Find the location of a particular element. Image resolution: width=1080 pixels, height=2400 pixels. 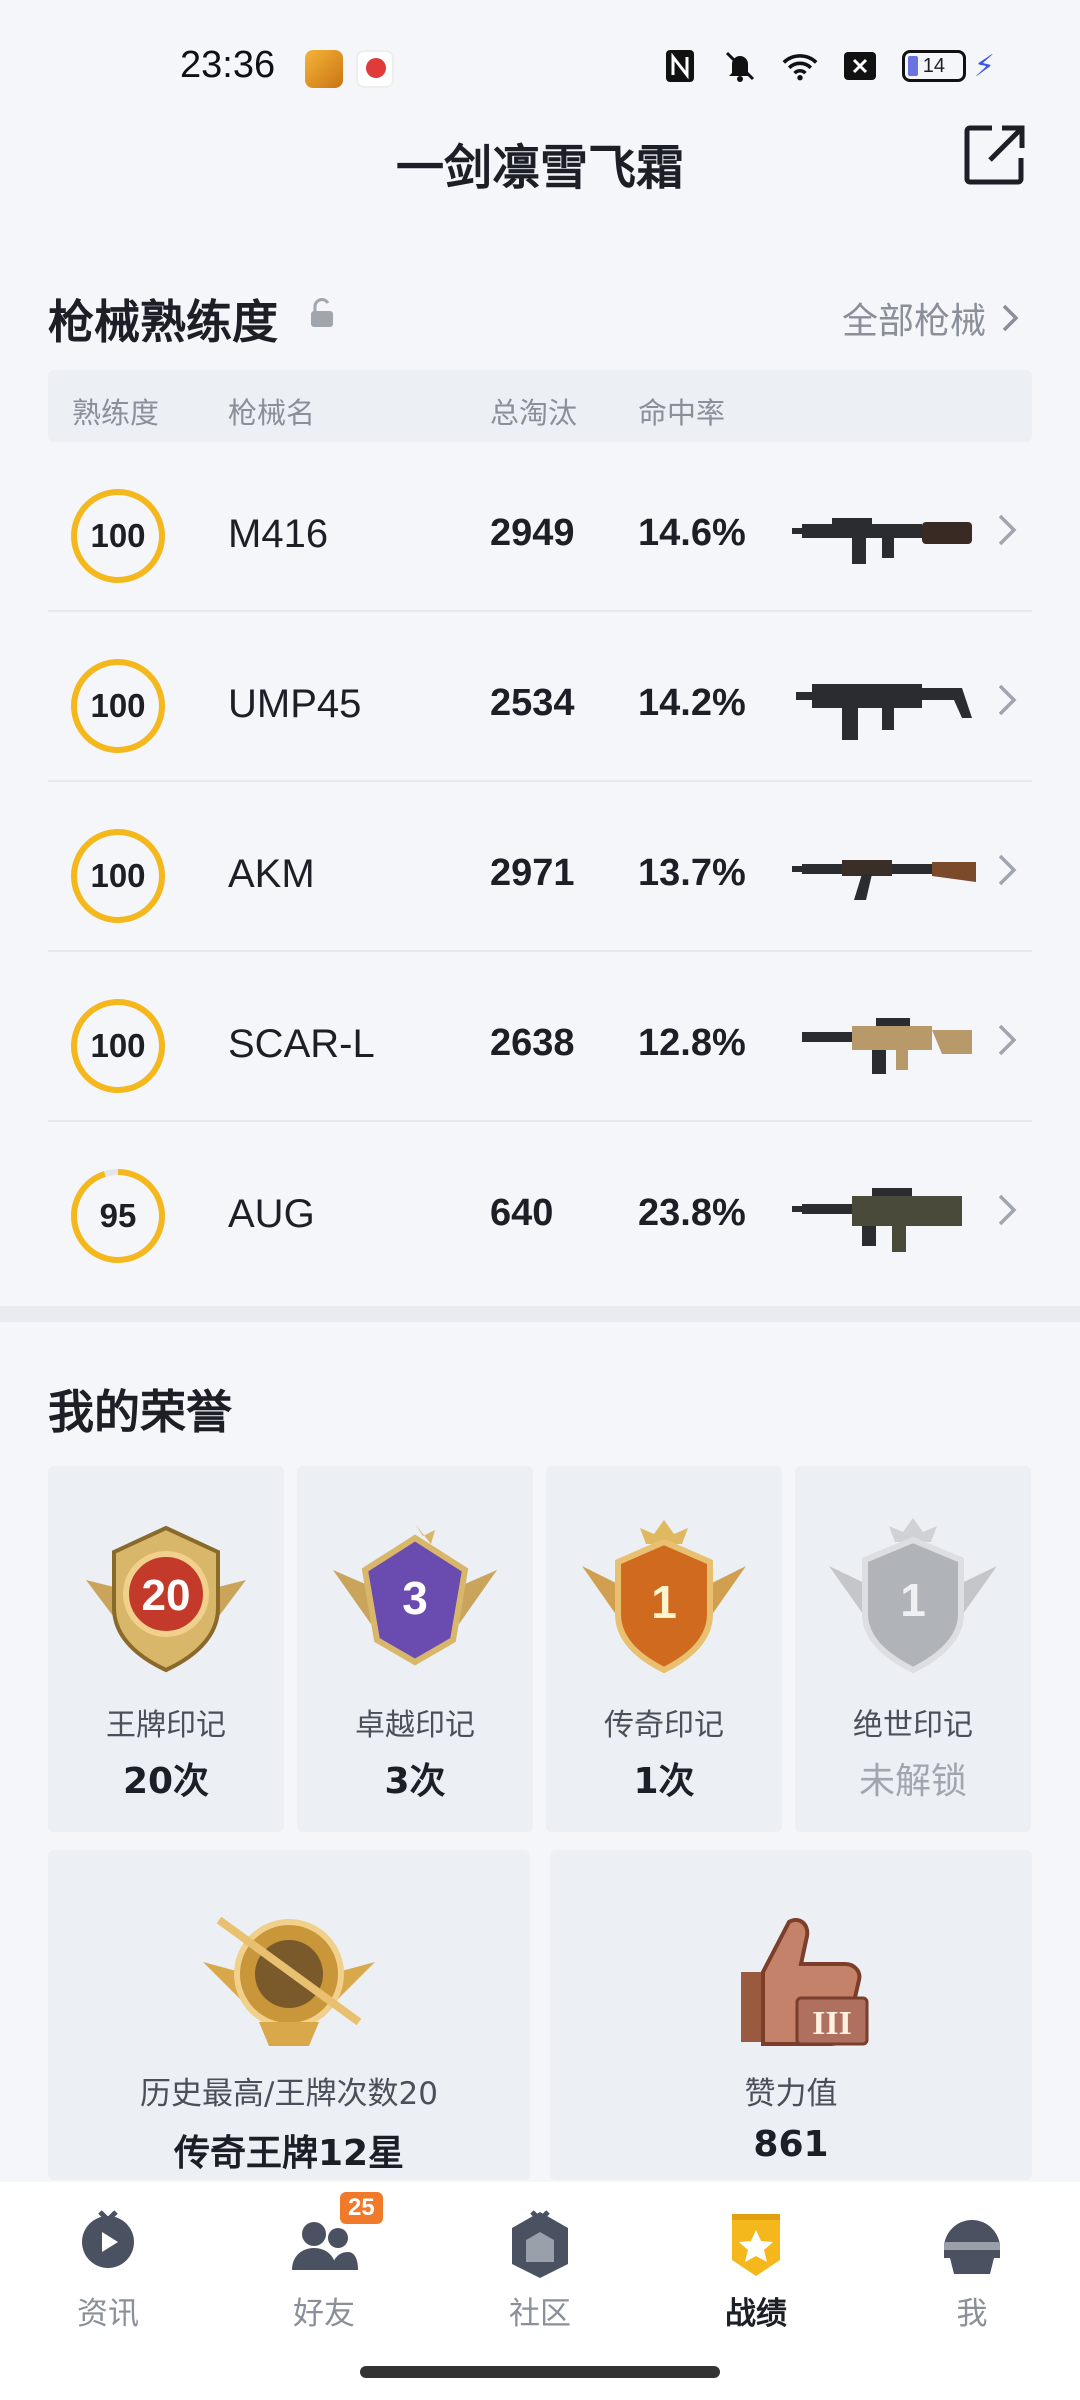

all-weapons-label: 全部枪械 is located at coordinates (913, 321).